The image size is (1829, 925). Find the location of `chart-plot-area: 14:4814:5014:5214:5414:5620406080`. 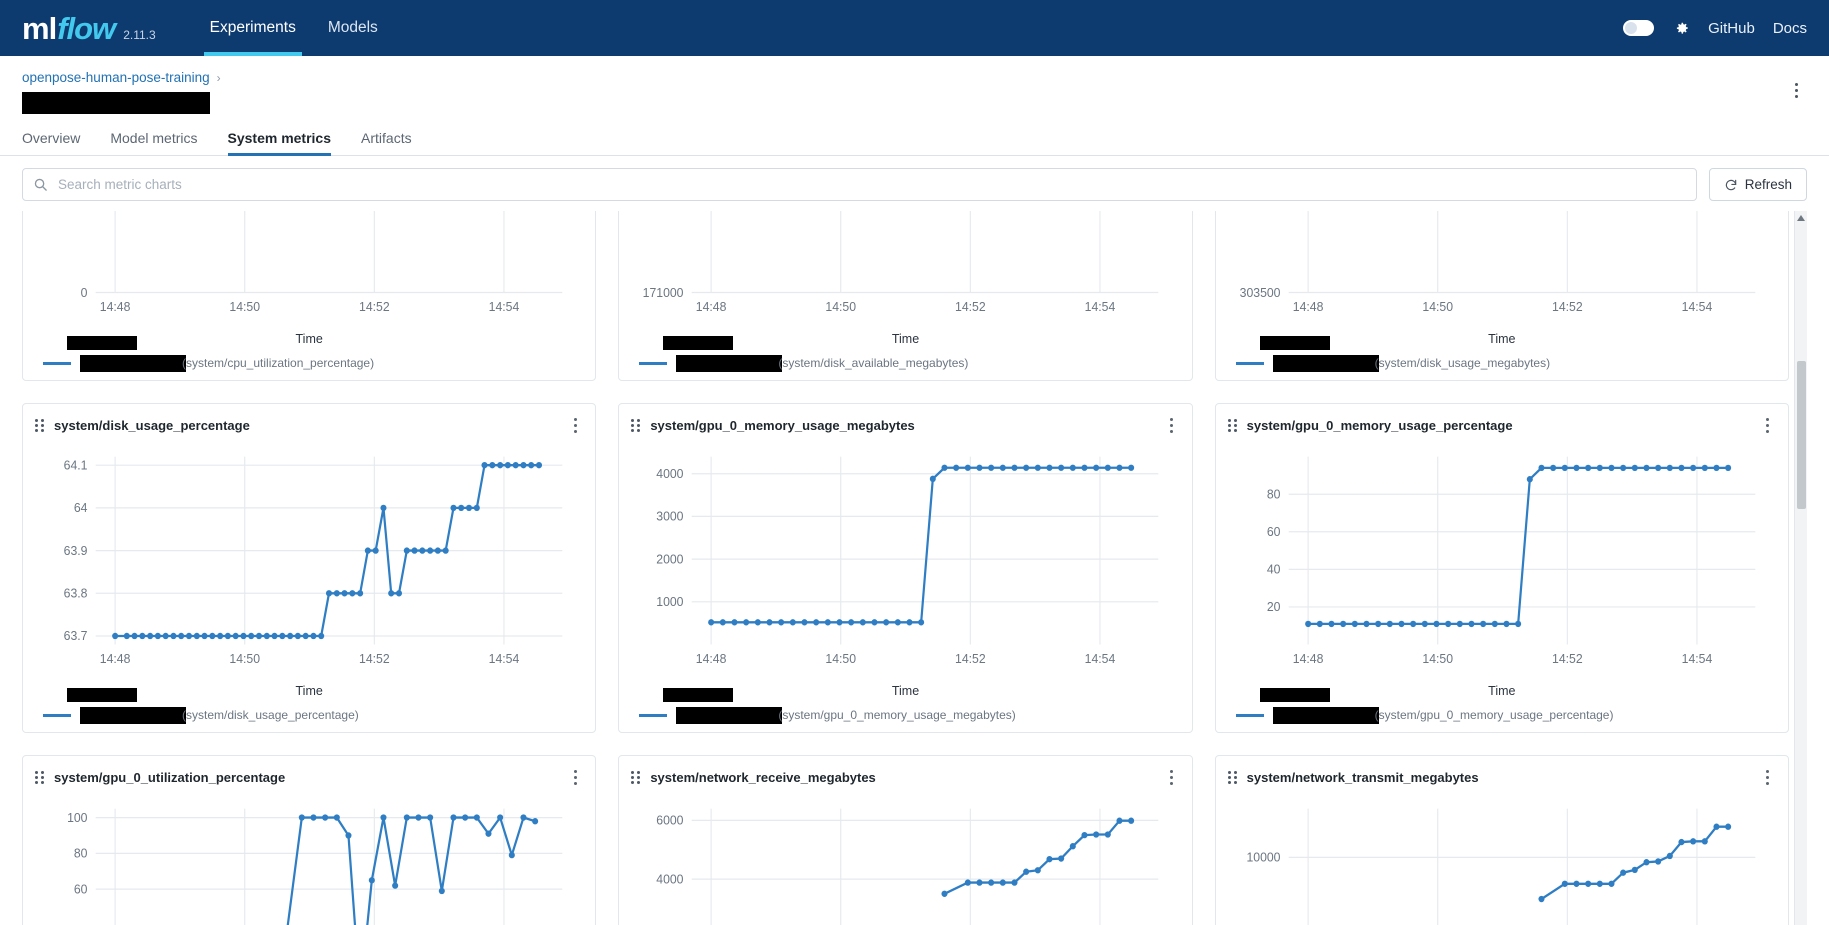

chart-plot-area: 14:4814:5014:5214:5414:5620406080 is located at coordinates (1502, 564).